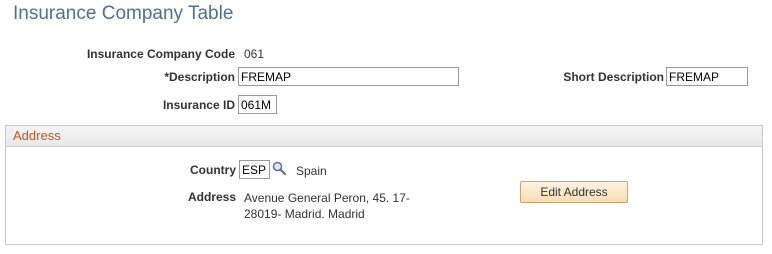 This screenshot has height=254, width=772. I want to click on address-label: Address, so click(211, 197).